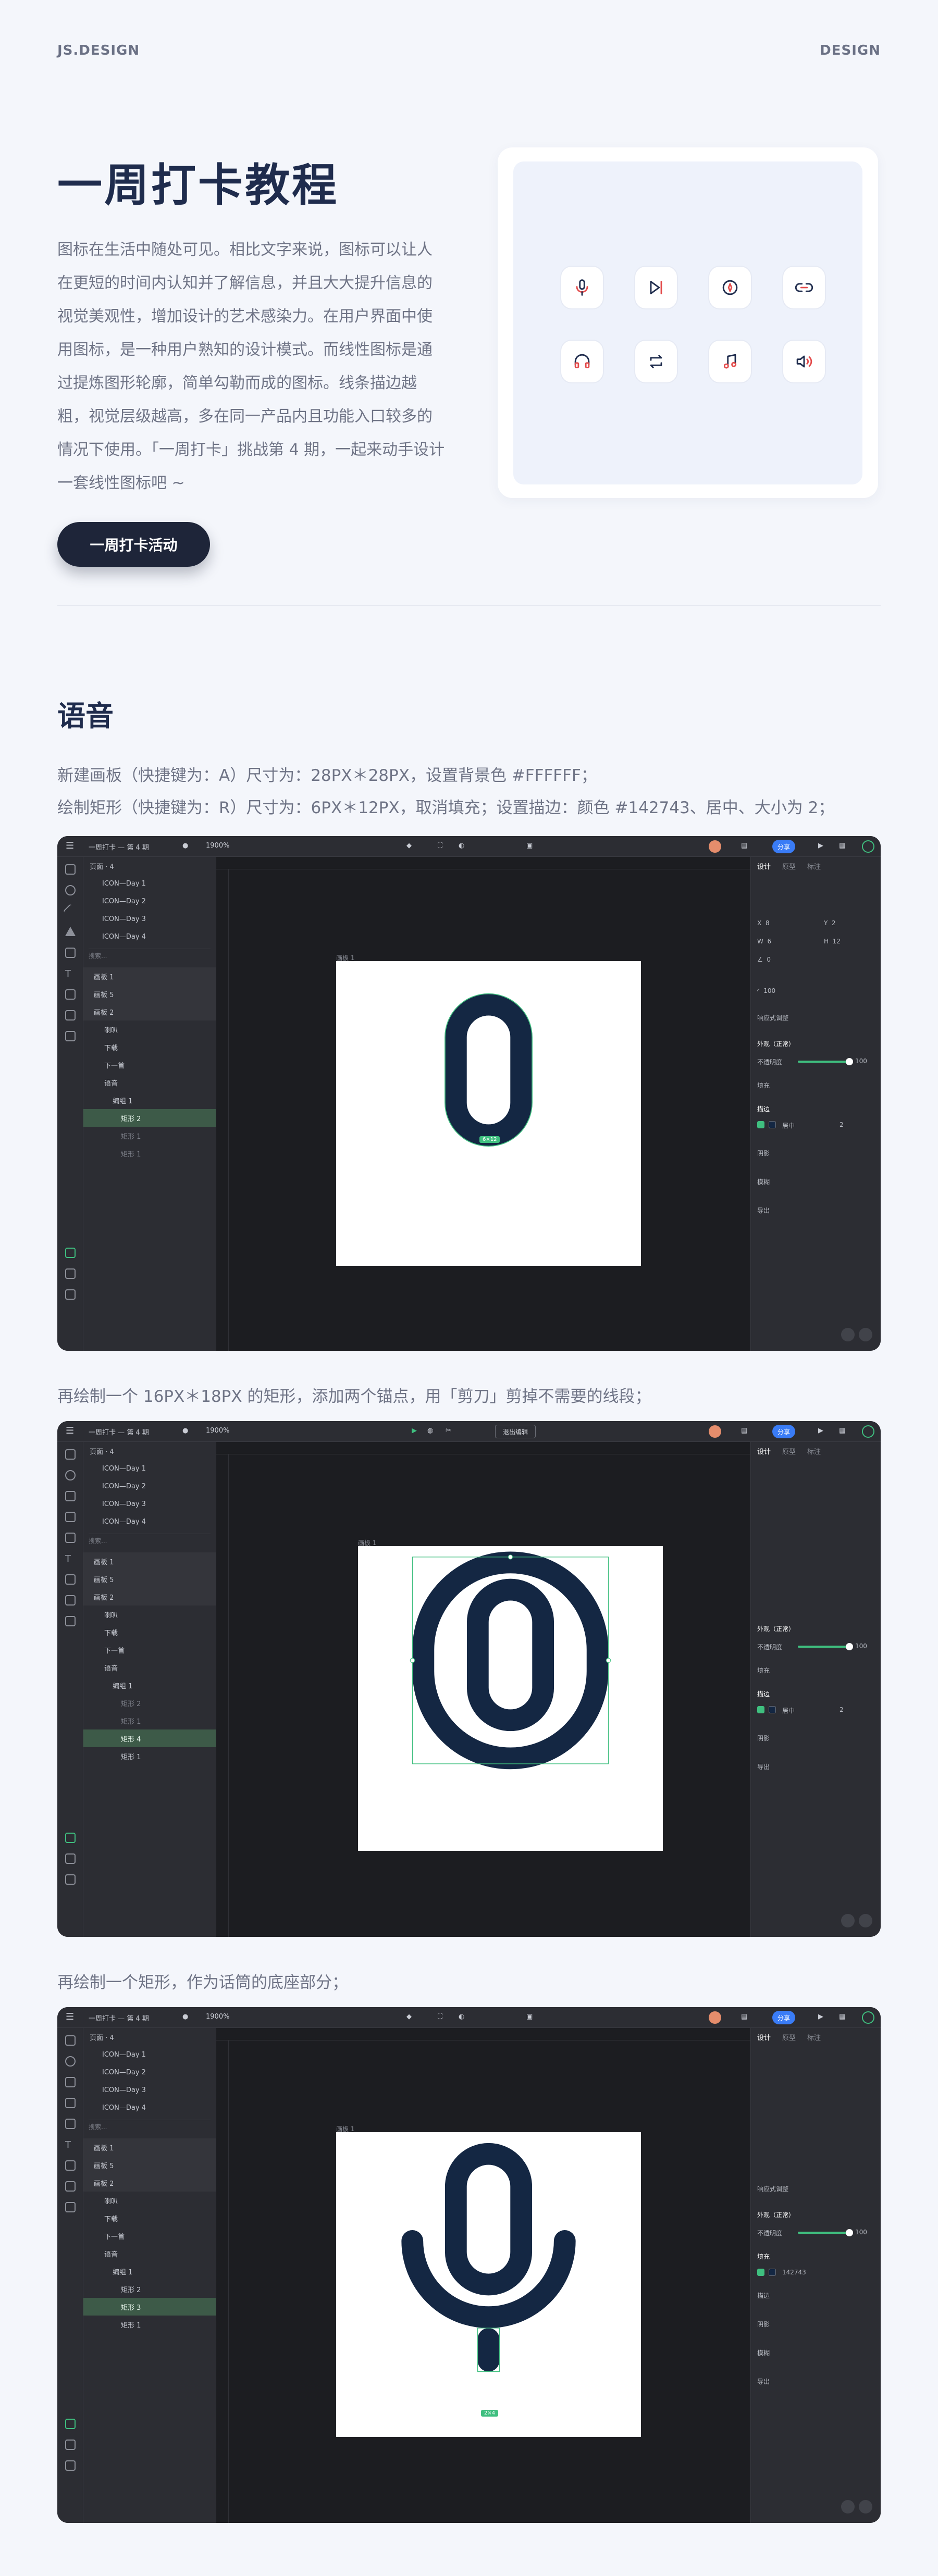 The height and width of the screenshot is (2576, 938). What do you see at coordinates (149, 1579) in the screenshot?
I see `layer-row: 画板 5` at bounding box center [149, 1579].